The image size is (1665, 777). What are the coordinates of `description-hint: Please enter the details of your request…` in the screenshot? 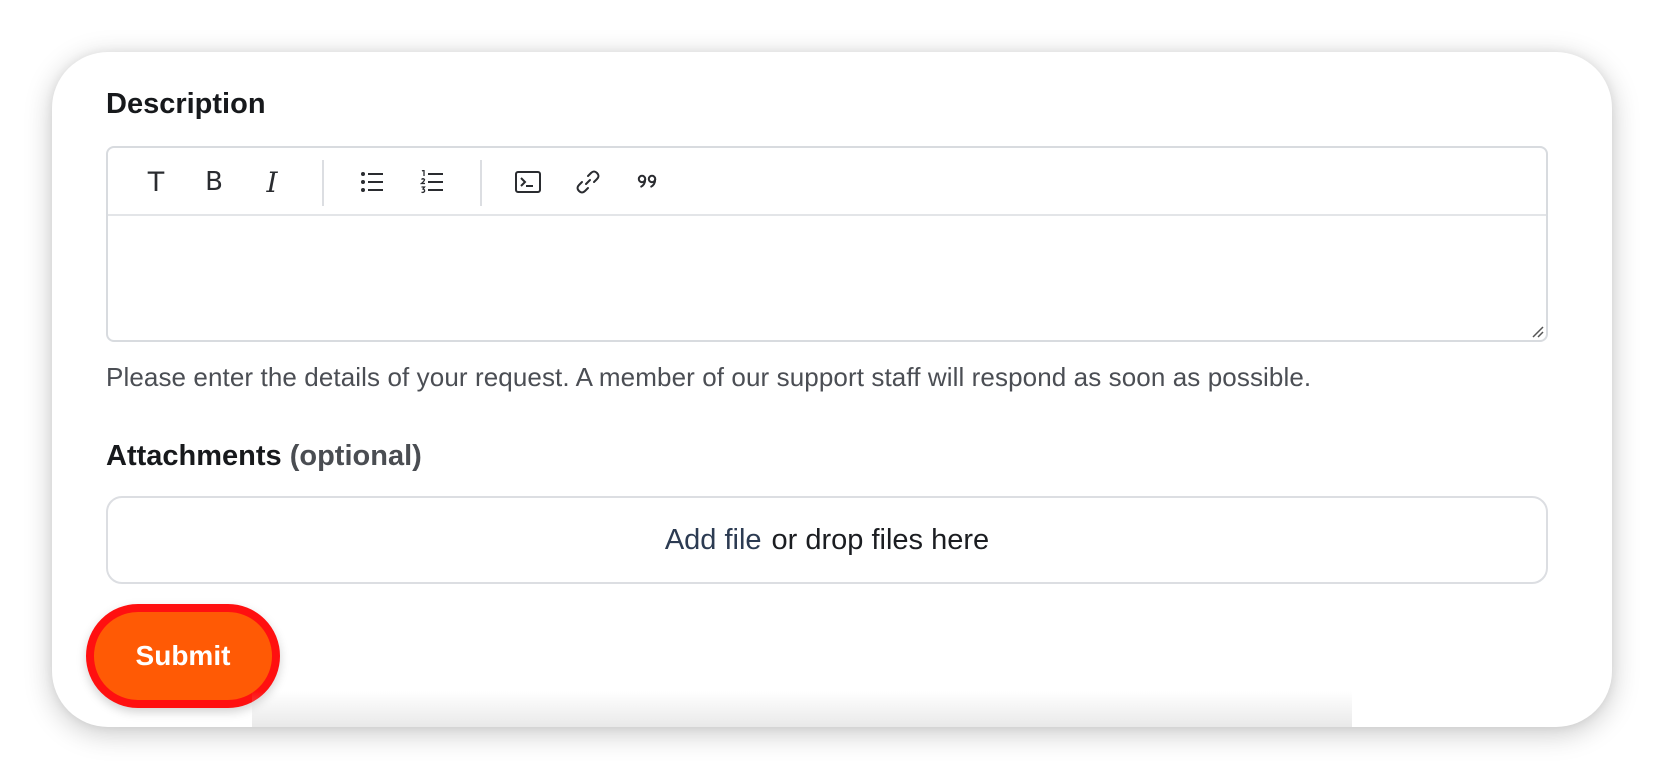 It's located at (709, 377).